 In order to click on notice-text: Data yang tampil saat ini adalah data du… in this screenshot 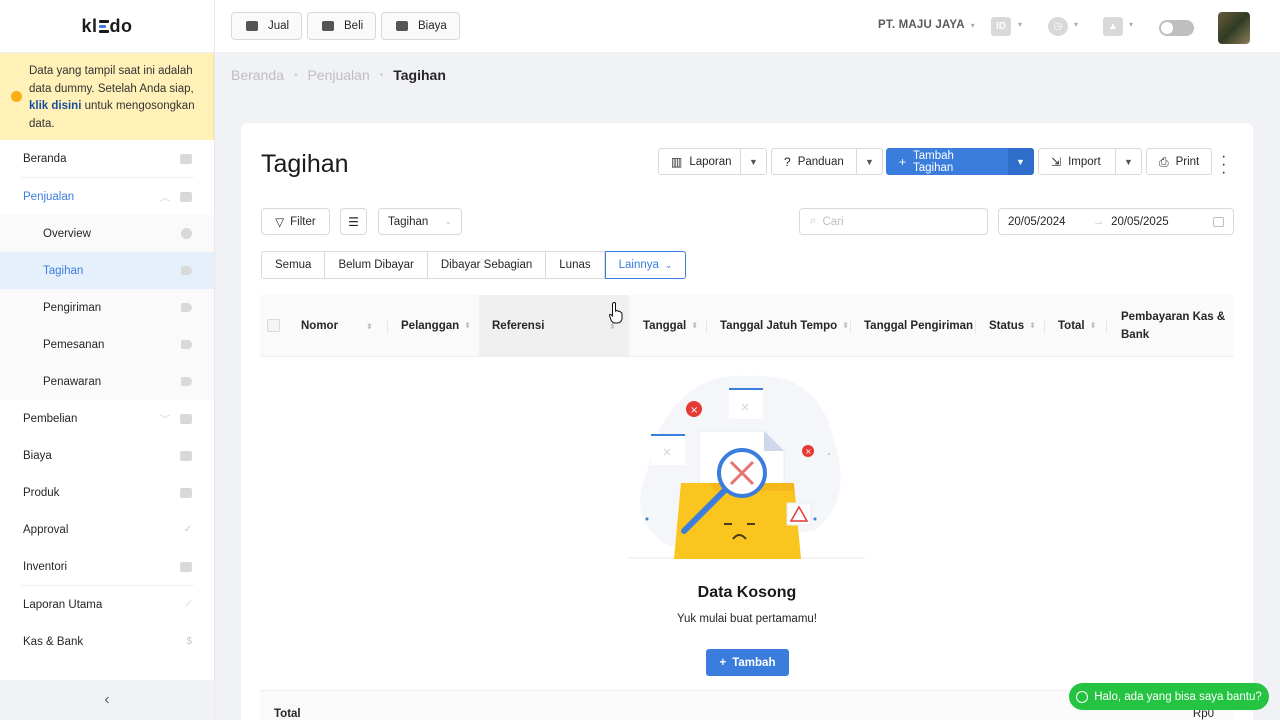, I will do `click(111, 80)`.